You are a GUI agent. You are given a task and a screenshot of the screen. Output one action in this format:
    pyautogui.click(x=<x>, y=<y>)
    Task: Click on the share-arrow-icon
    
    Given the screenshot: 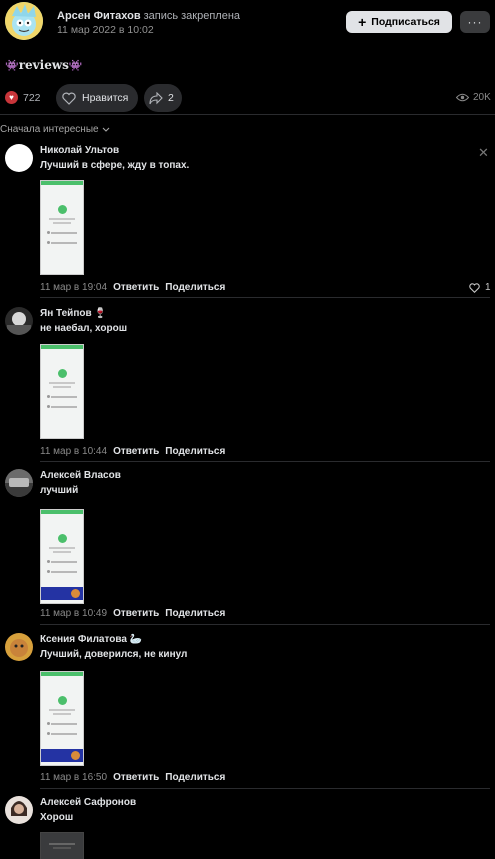 What is the action you would take?
    pyautogui.click(x=156, y=97)
    